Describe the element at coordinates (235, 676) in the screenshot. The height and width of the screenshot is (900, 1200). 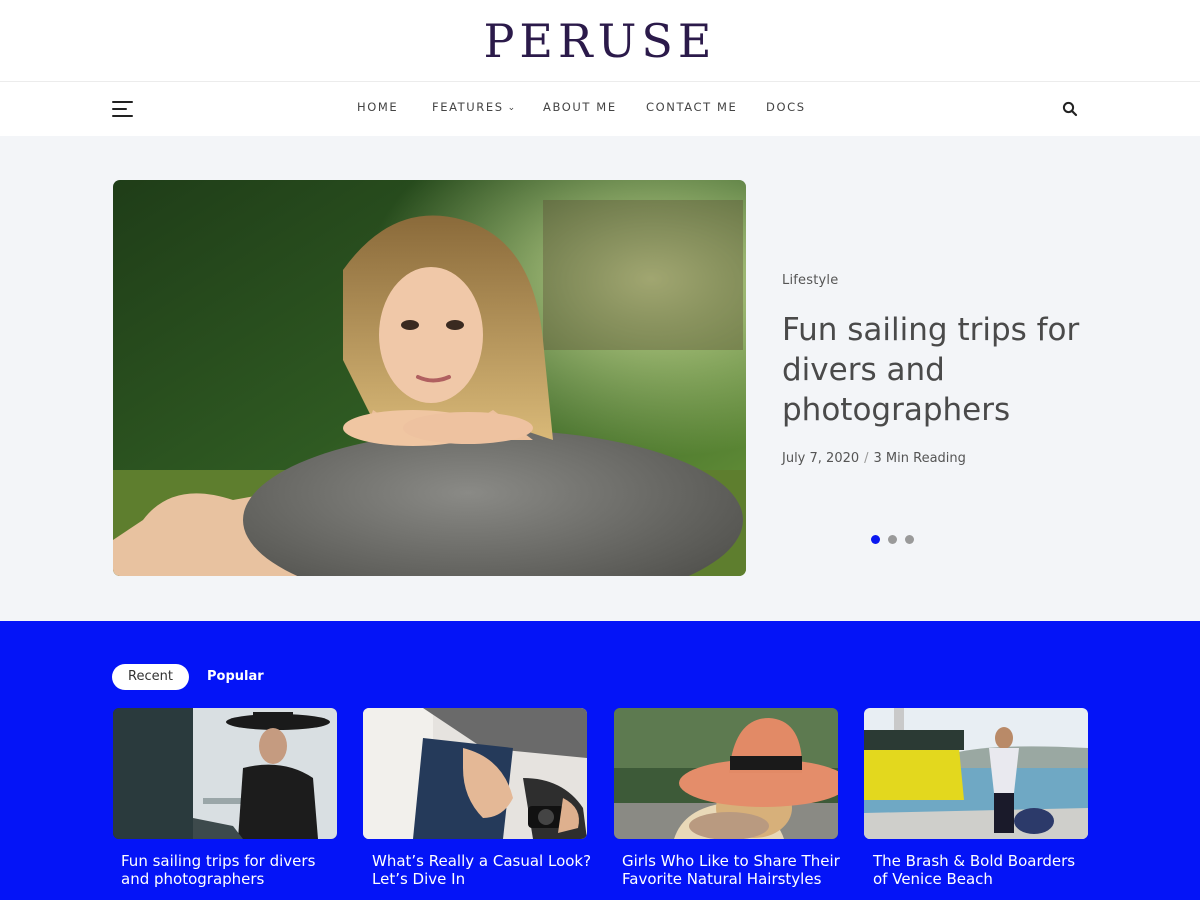
I see `tab-popular: Popular` at that location.